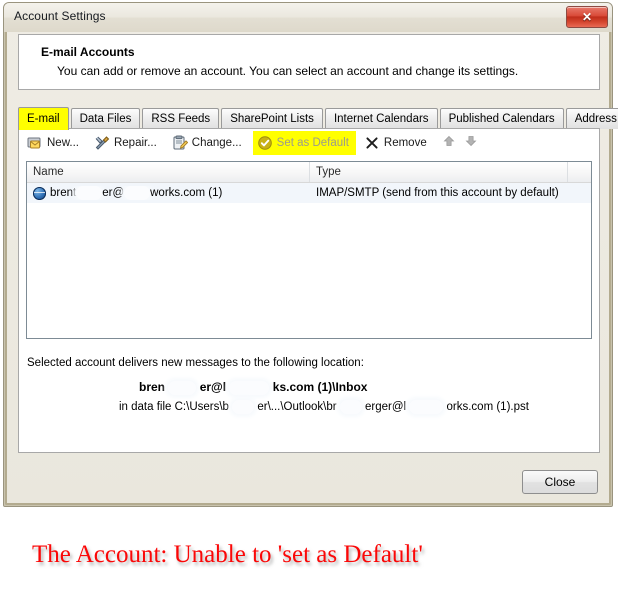  I want to click on new-mail-icon, so click(35, 143).